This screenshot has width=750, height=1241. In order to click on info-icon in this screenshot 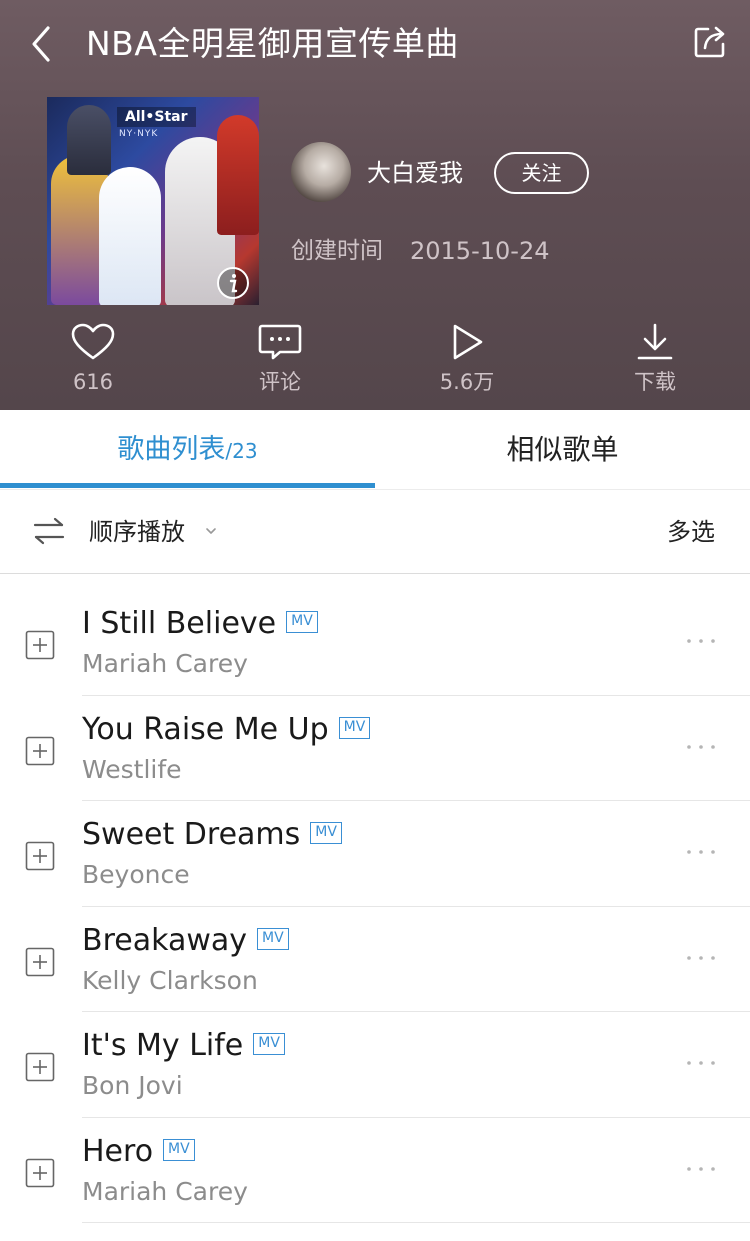, I will do `click(233, 283)`.